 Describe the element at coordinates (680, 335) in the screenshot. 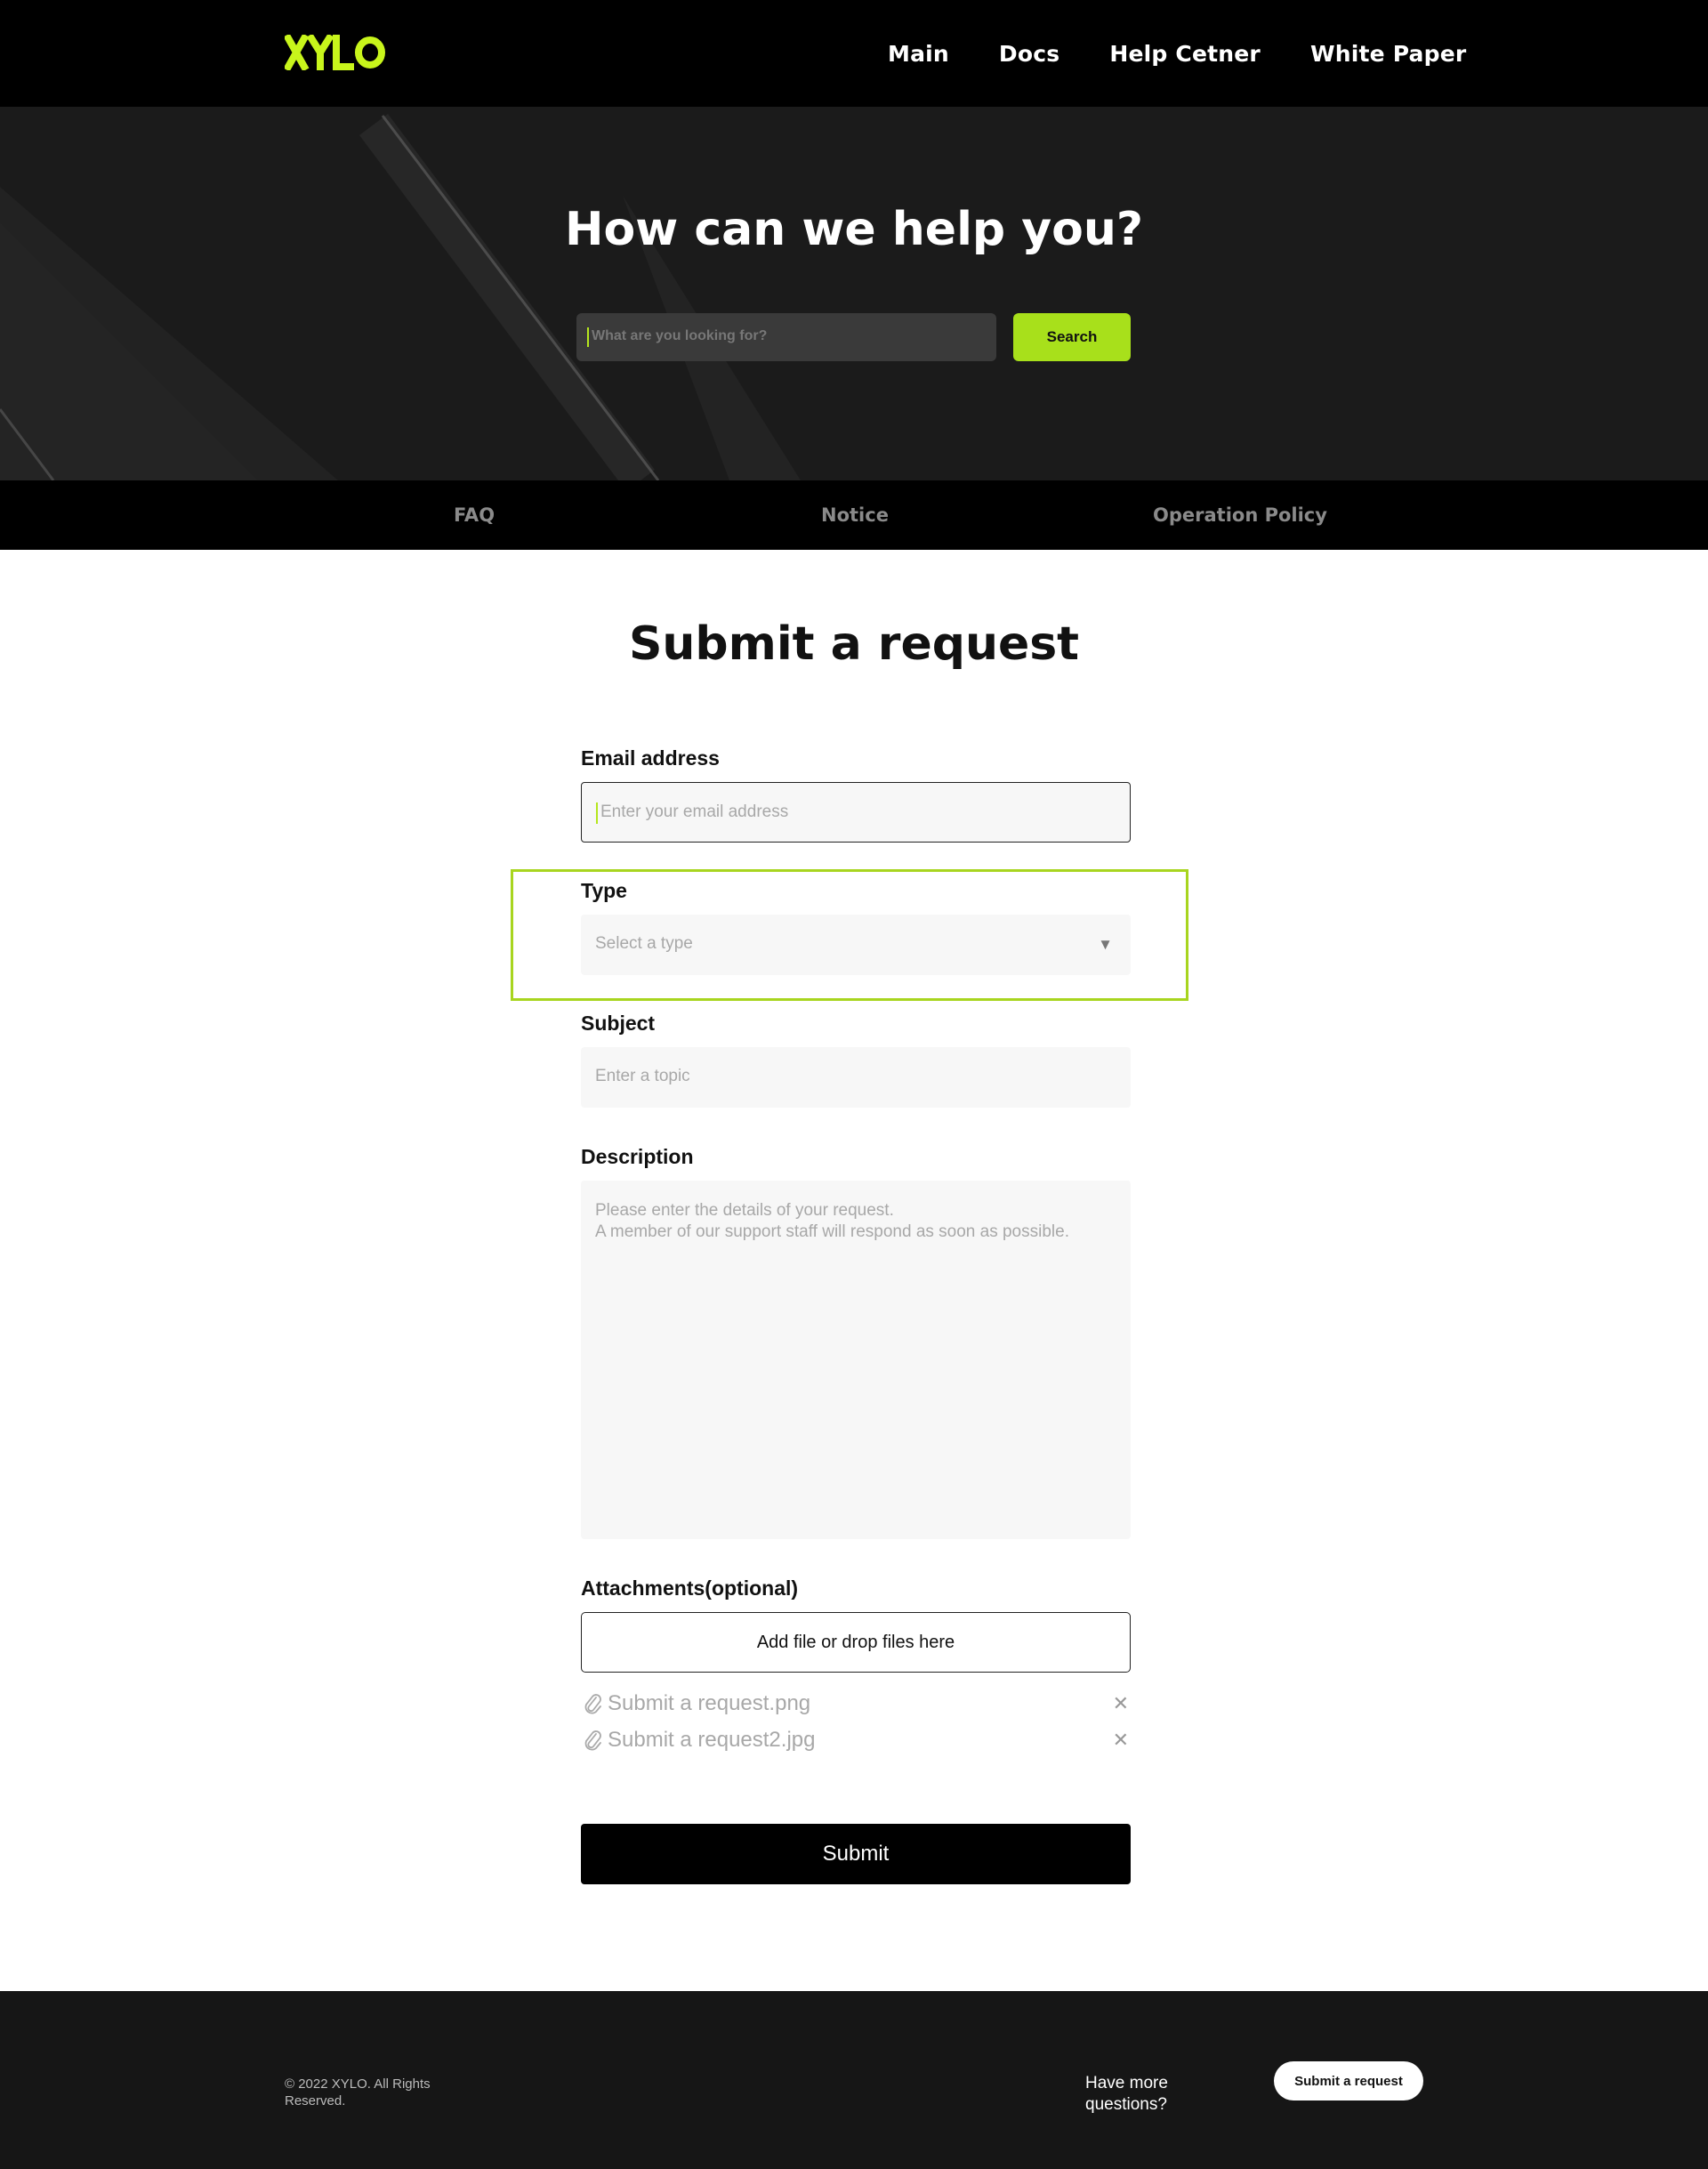

I see `search-placeholder: What are you looking for?` at that location.